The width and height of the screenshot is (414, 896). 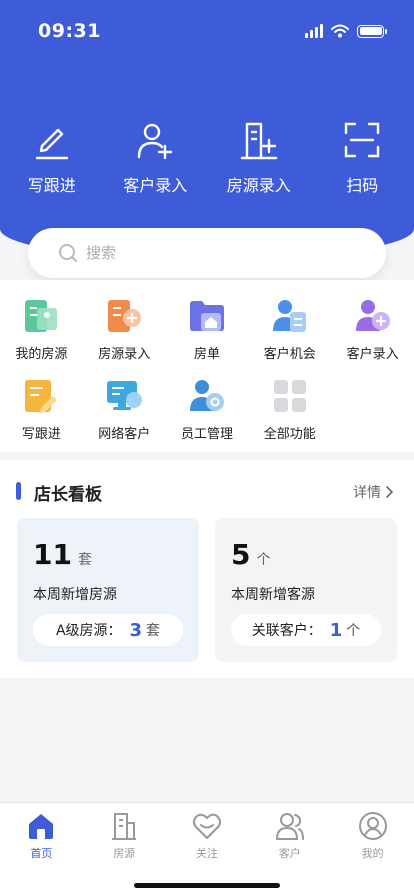 What do you see at coordinates (390, 492) in the screenshot?
I see `chevron-right-icon` at bounding box center [390, 492].